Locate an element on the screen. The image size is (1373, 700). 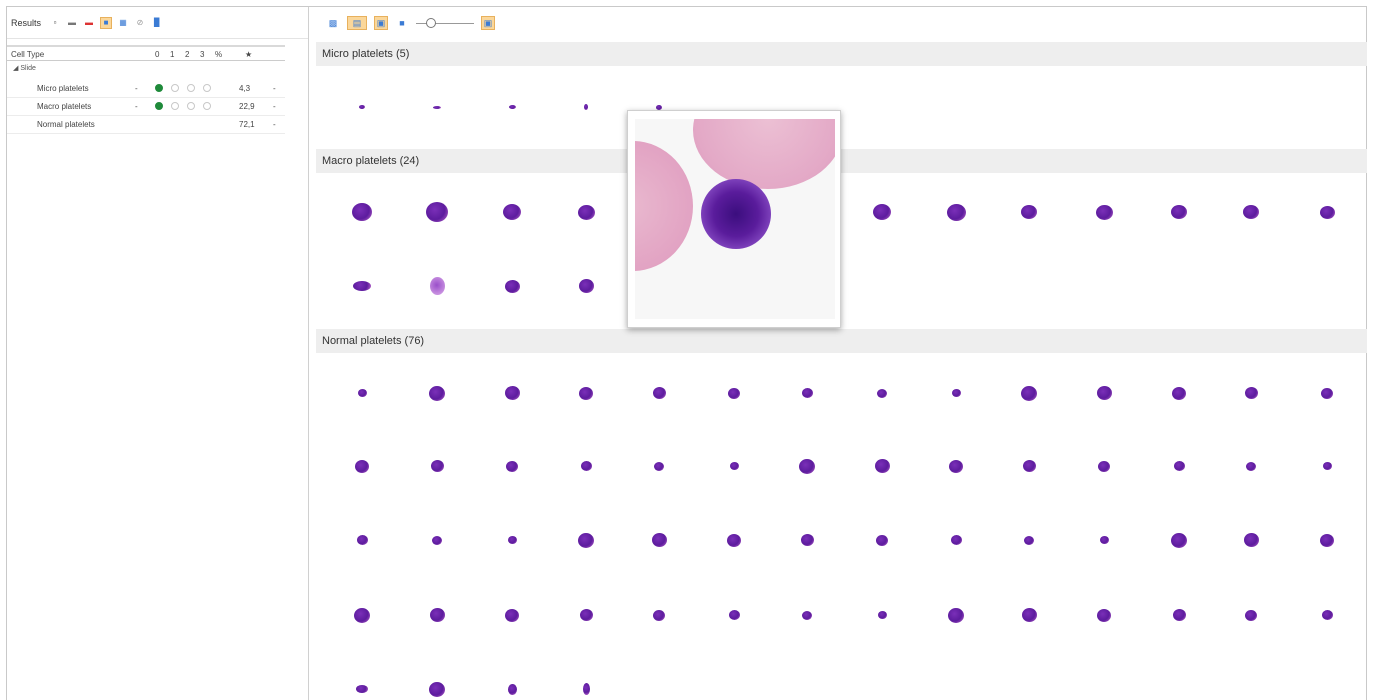
section-micro-header: Micro platelets (5) is located at coordinates (841, 54).